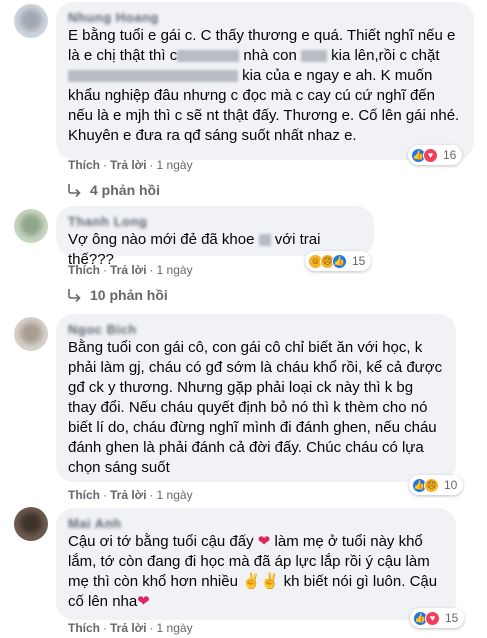 Image resolution: width=487 pixels, height=638 pixels. I want to click on reaction-summary: 👍 ☹ 10, so click(436, 485).